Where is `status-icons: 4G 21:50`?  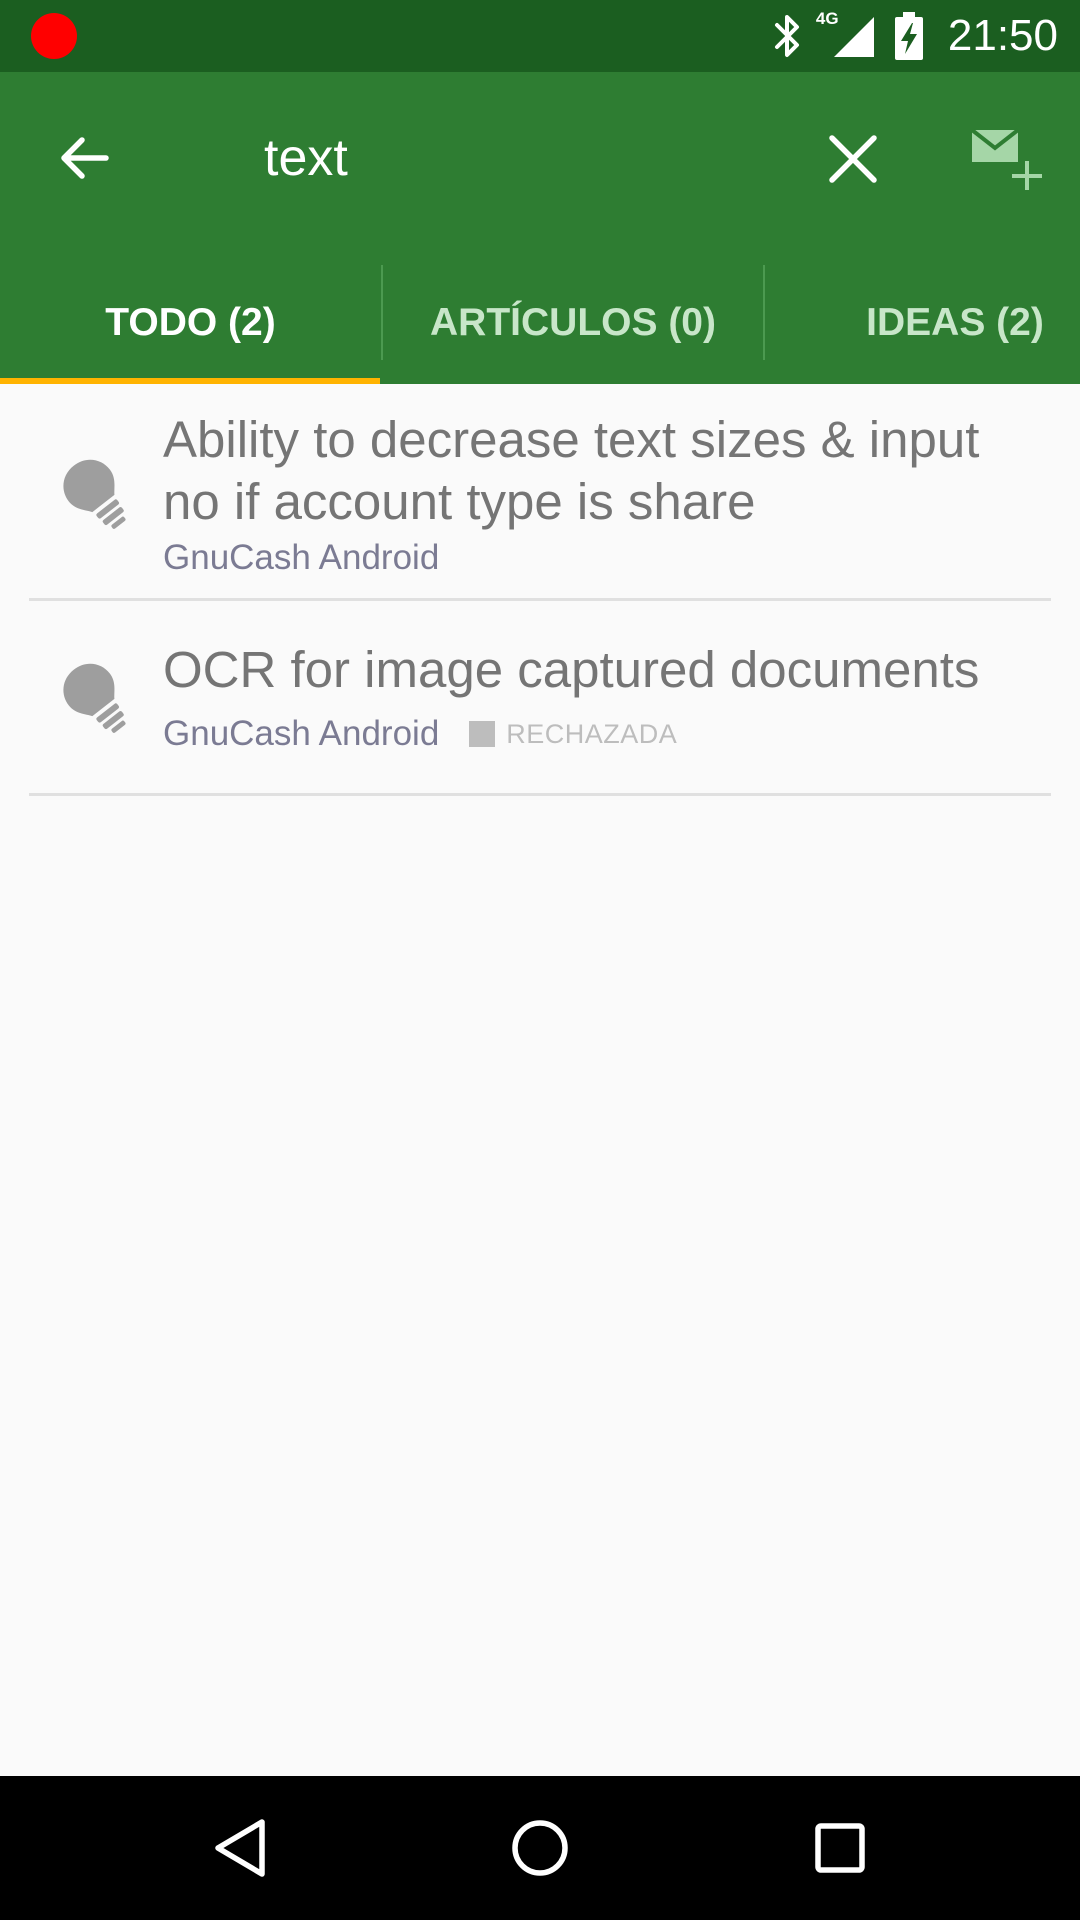
status-icons: 4G 21:50 is located at coordinates (915, 36).